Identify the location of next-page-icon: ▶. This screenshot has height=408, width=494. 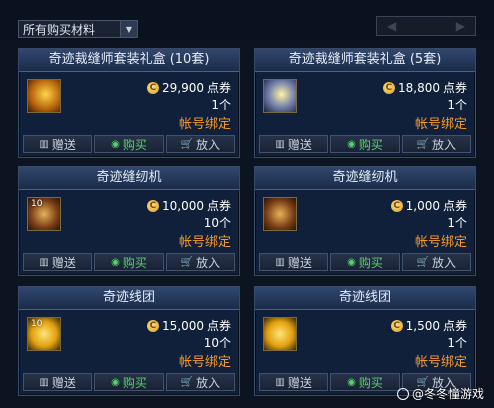
(460, 26).